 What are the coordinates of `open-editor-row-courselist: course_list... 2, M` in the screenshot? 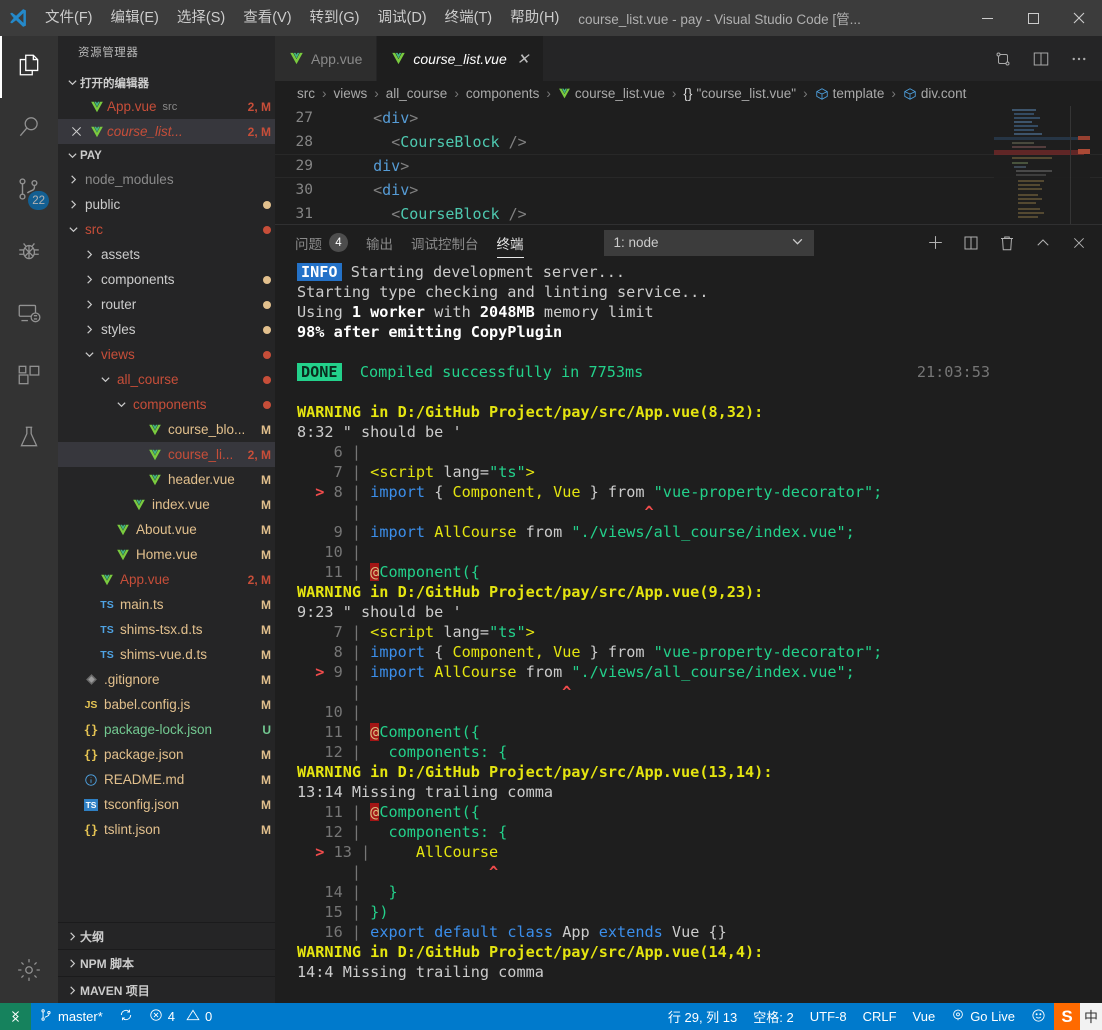 It's located at (166, 131).